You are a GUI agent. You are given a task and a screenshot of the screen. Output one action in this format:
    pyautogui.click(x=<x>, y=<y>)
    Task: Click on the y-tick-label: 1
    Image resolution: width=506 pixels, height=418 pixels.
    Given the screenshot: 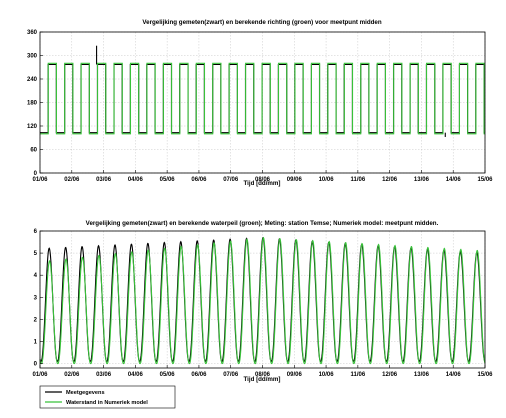 What is the action you would take?
    pyautogui.click(x=36, y=342)
    